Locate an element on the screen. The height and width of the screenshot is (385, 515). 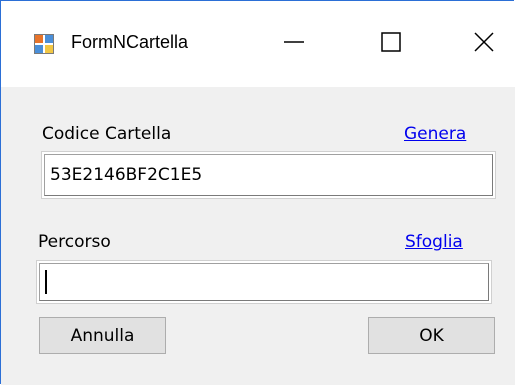
window-title: FormNCartella is located at coordinates (130, 42).